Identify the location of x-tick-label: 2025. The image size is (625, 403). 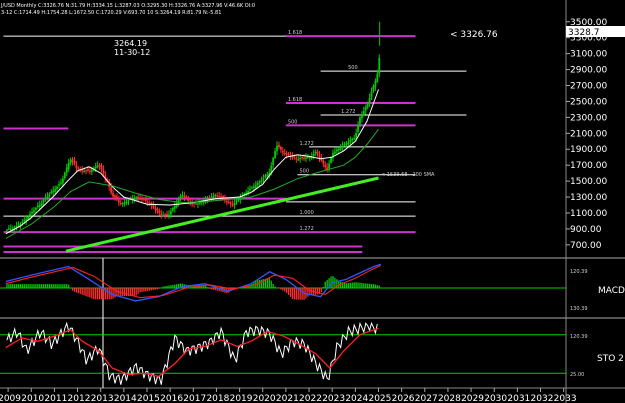
(379, 398).